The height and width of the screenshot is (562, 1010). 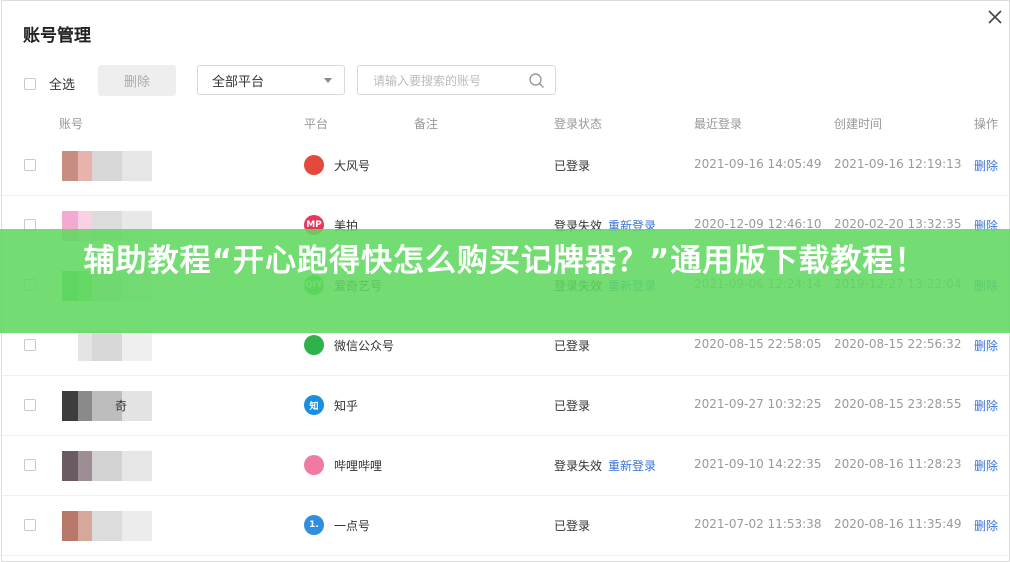 What do you see at coordinates (536, 80) in the screenshot?
I see `search-icon` at bounding box center [536, 80].